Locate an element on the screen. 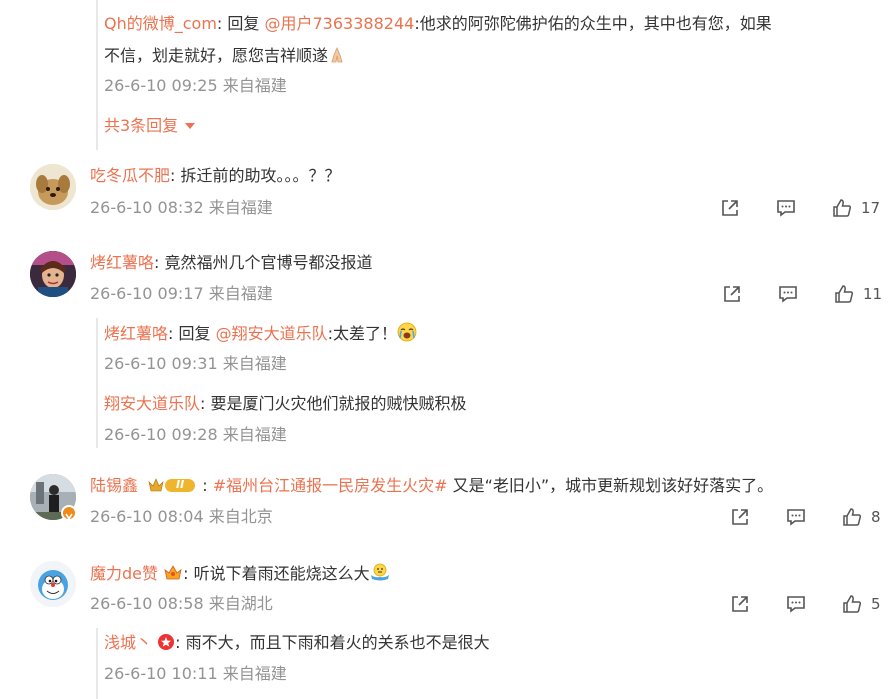 The width and height of the screenshot is (894, 699). reply-item: 浅城丶 : 雨不大，而且下雨和着火的关系也不是很大 is located at coordinates (297, 644).